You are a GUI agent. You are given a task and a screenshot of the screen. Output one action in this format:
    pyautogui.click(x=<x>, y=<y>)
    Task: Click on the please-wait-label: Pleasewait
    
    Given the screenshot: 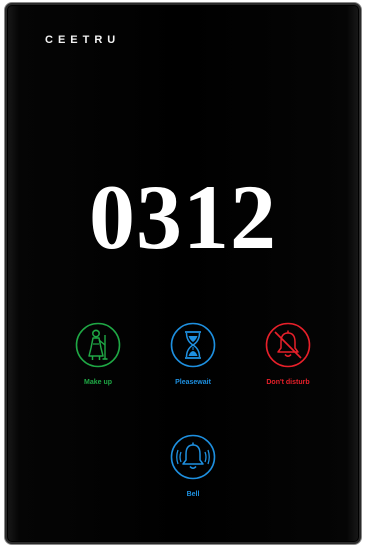 What is the action you would take?
    pyautogui.click(x=193, y=382)
    